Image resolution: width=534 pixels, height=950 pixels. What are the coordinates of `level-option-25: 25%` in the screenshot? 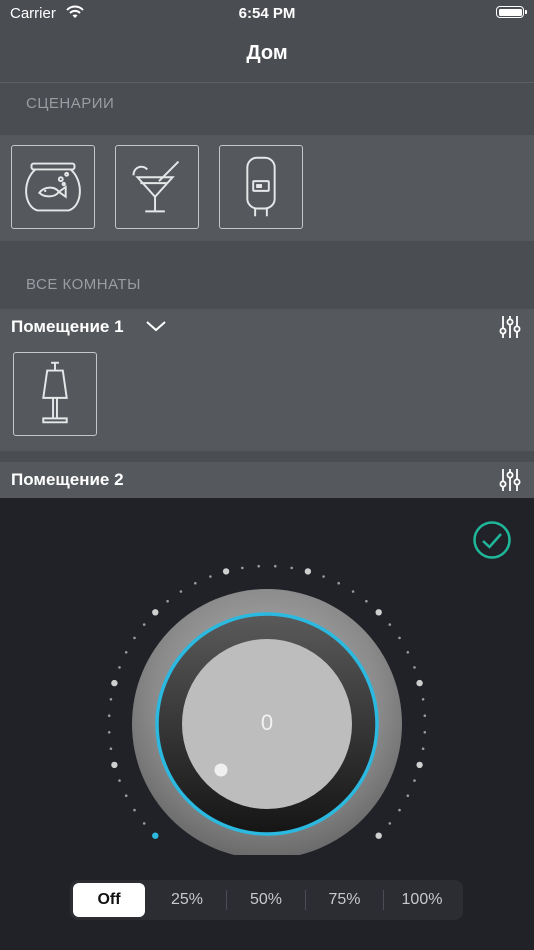 It's located at (187, 900).